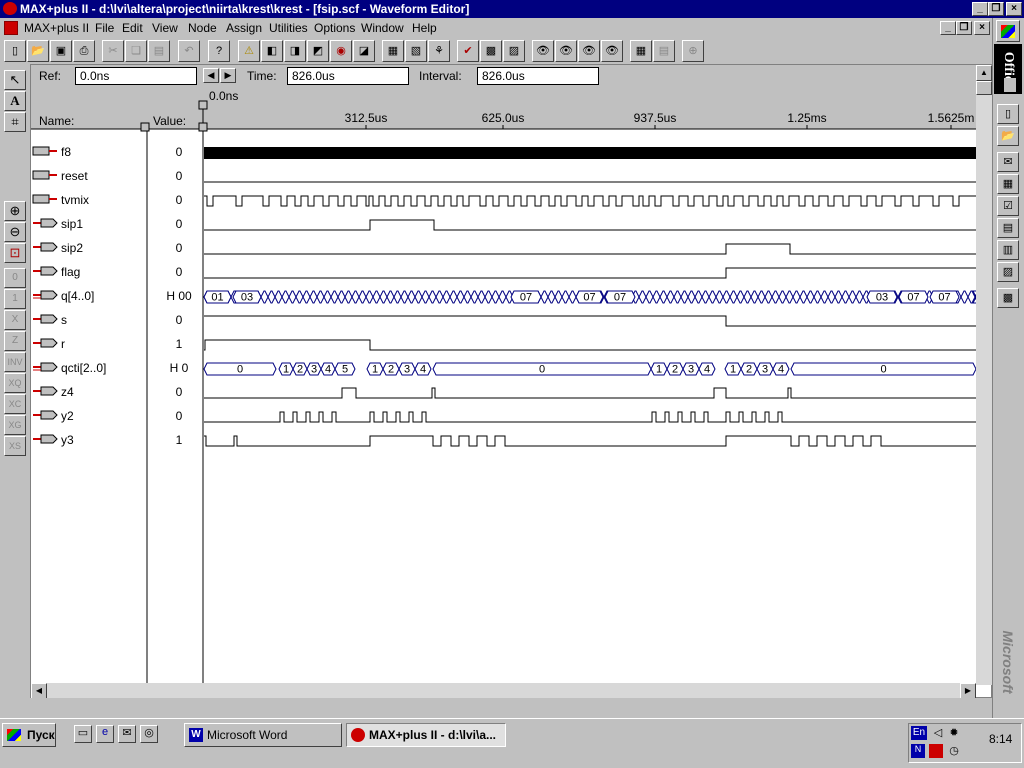  What do you see at coordinates (288, 28) in the screenshot?
I see `menu-utilities: Utilities` at bounding box center [288, 28].